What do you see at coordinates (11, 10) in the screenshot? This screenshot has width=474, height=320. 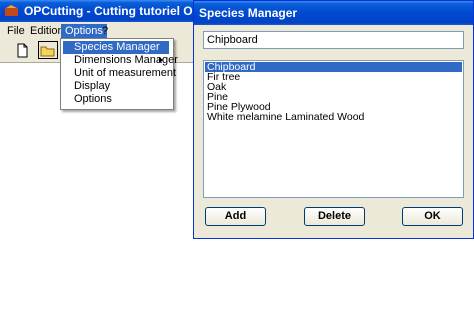 I see `app-icon` at bounding box center [11, 10].